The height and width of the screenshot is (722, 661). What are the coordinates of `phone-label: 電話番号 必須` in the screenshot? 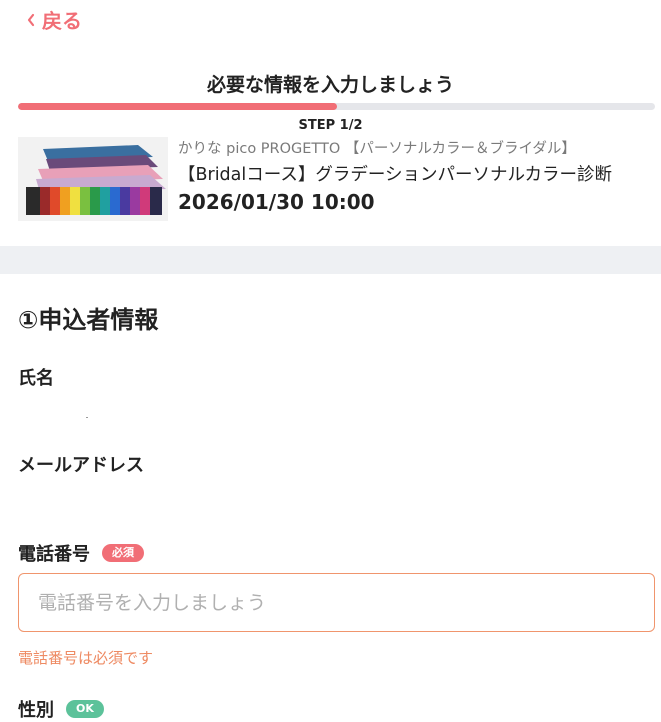 It's located at (81, 553).